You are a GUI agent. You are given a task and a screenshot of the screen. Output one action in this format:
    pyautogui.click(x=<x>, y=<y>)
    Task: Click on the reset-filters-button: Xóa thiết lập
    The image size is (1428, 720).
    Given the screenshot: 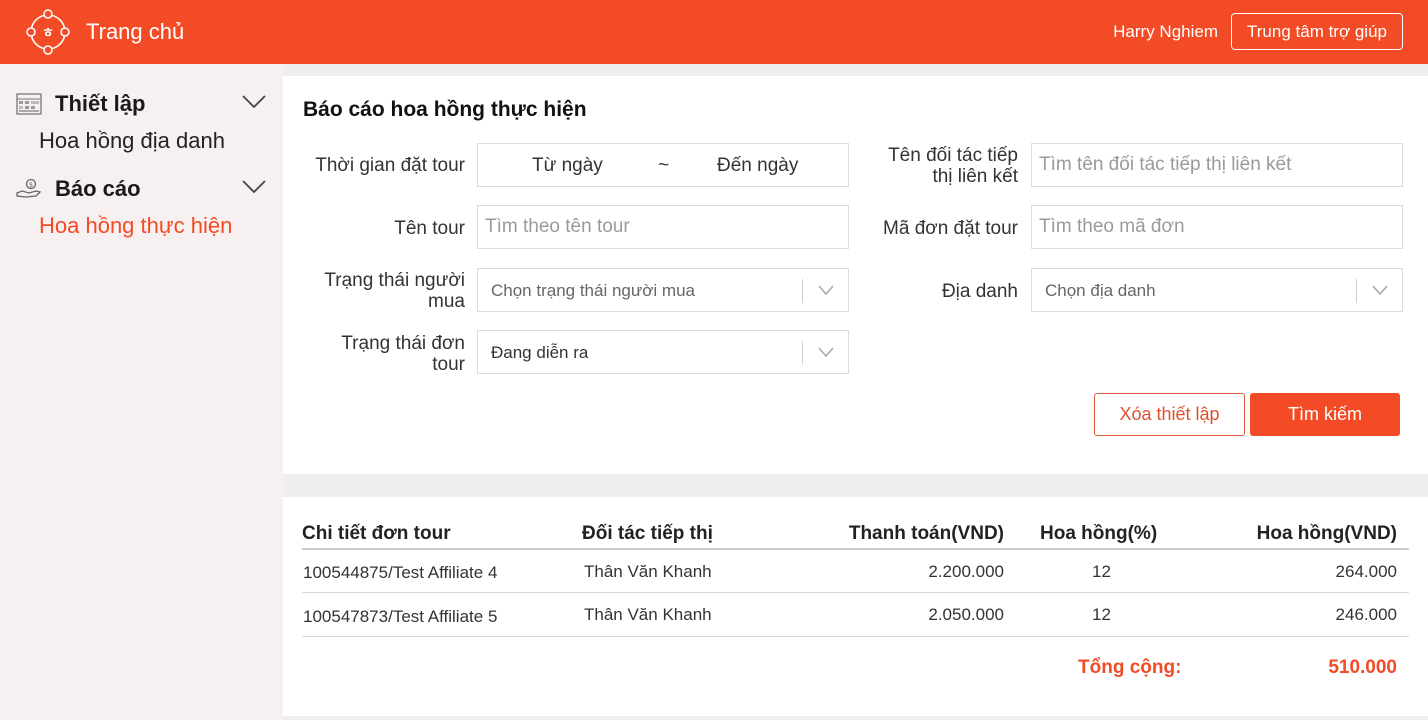 What is the action you would take?
    pyautogui.click(x=1169, y=414)
    